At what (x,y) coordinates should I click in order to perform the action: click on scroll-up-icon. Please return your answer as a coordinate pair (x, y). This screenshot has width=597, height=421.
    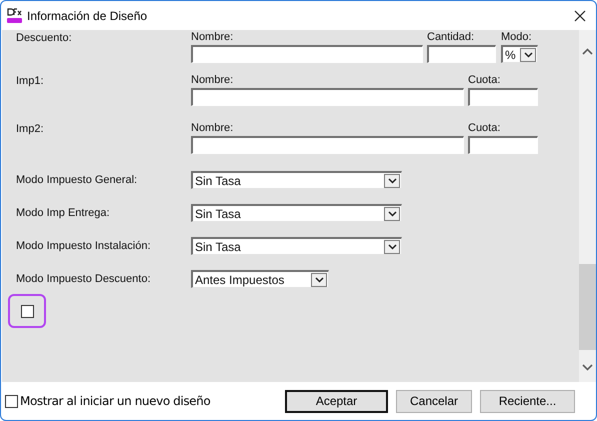
    Looking at the image, I should click on (588, 51).